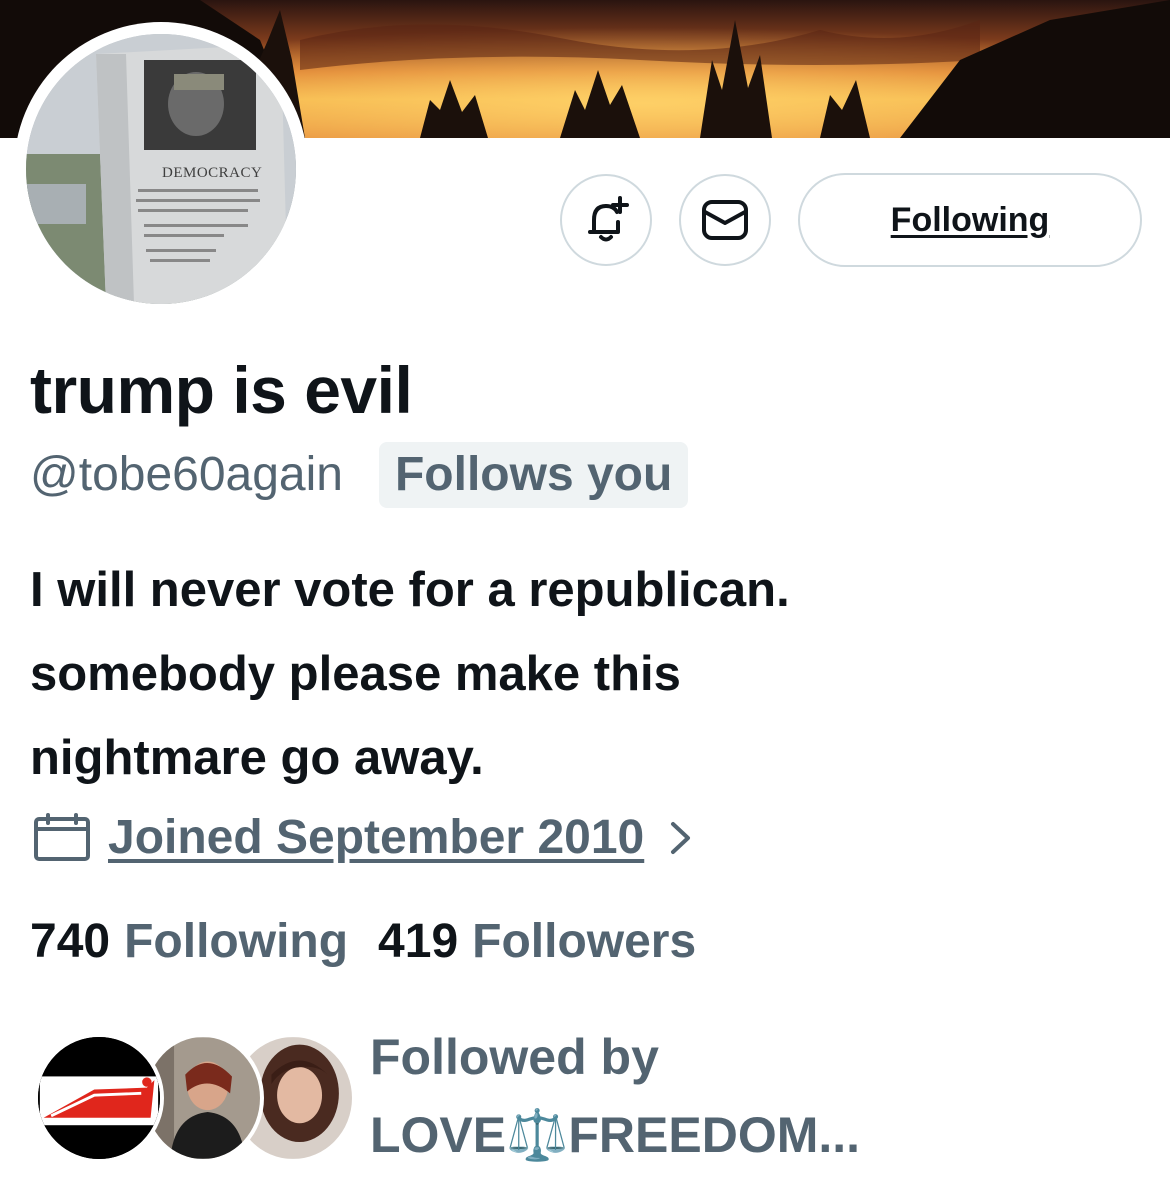 Image resolution: width=1170 pixels, height=1179 pixels. I want to click on joined-date-link: Joined September 2010, so click(363, 838).